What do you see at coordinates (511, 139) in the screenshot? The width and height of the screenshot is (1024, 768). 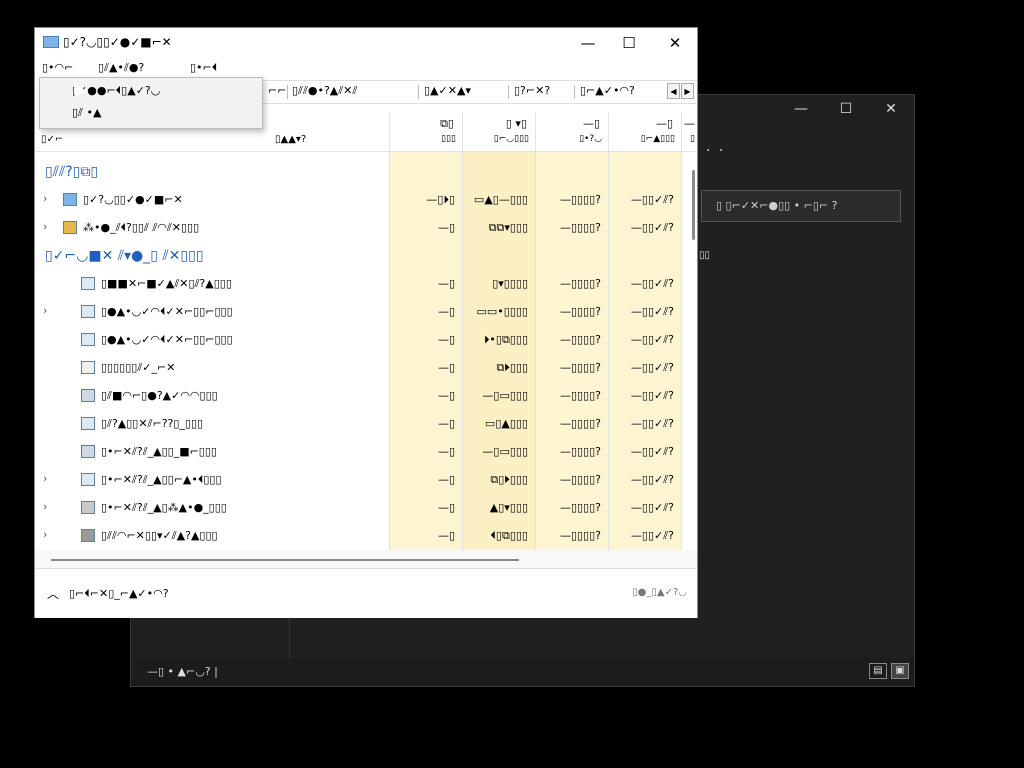 I see `memory-subheader: ▯⌐◡▯▯▯` at bounding box center [511, 139].